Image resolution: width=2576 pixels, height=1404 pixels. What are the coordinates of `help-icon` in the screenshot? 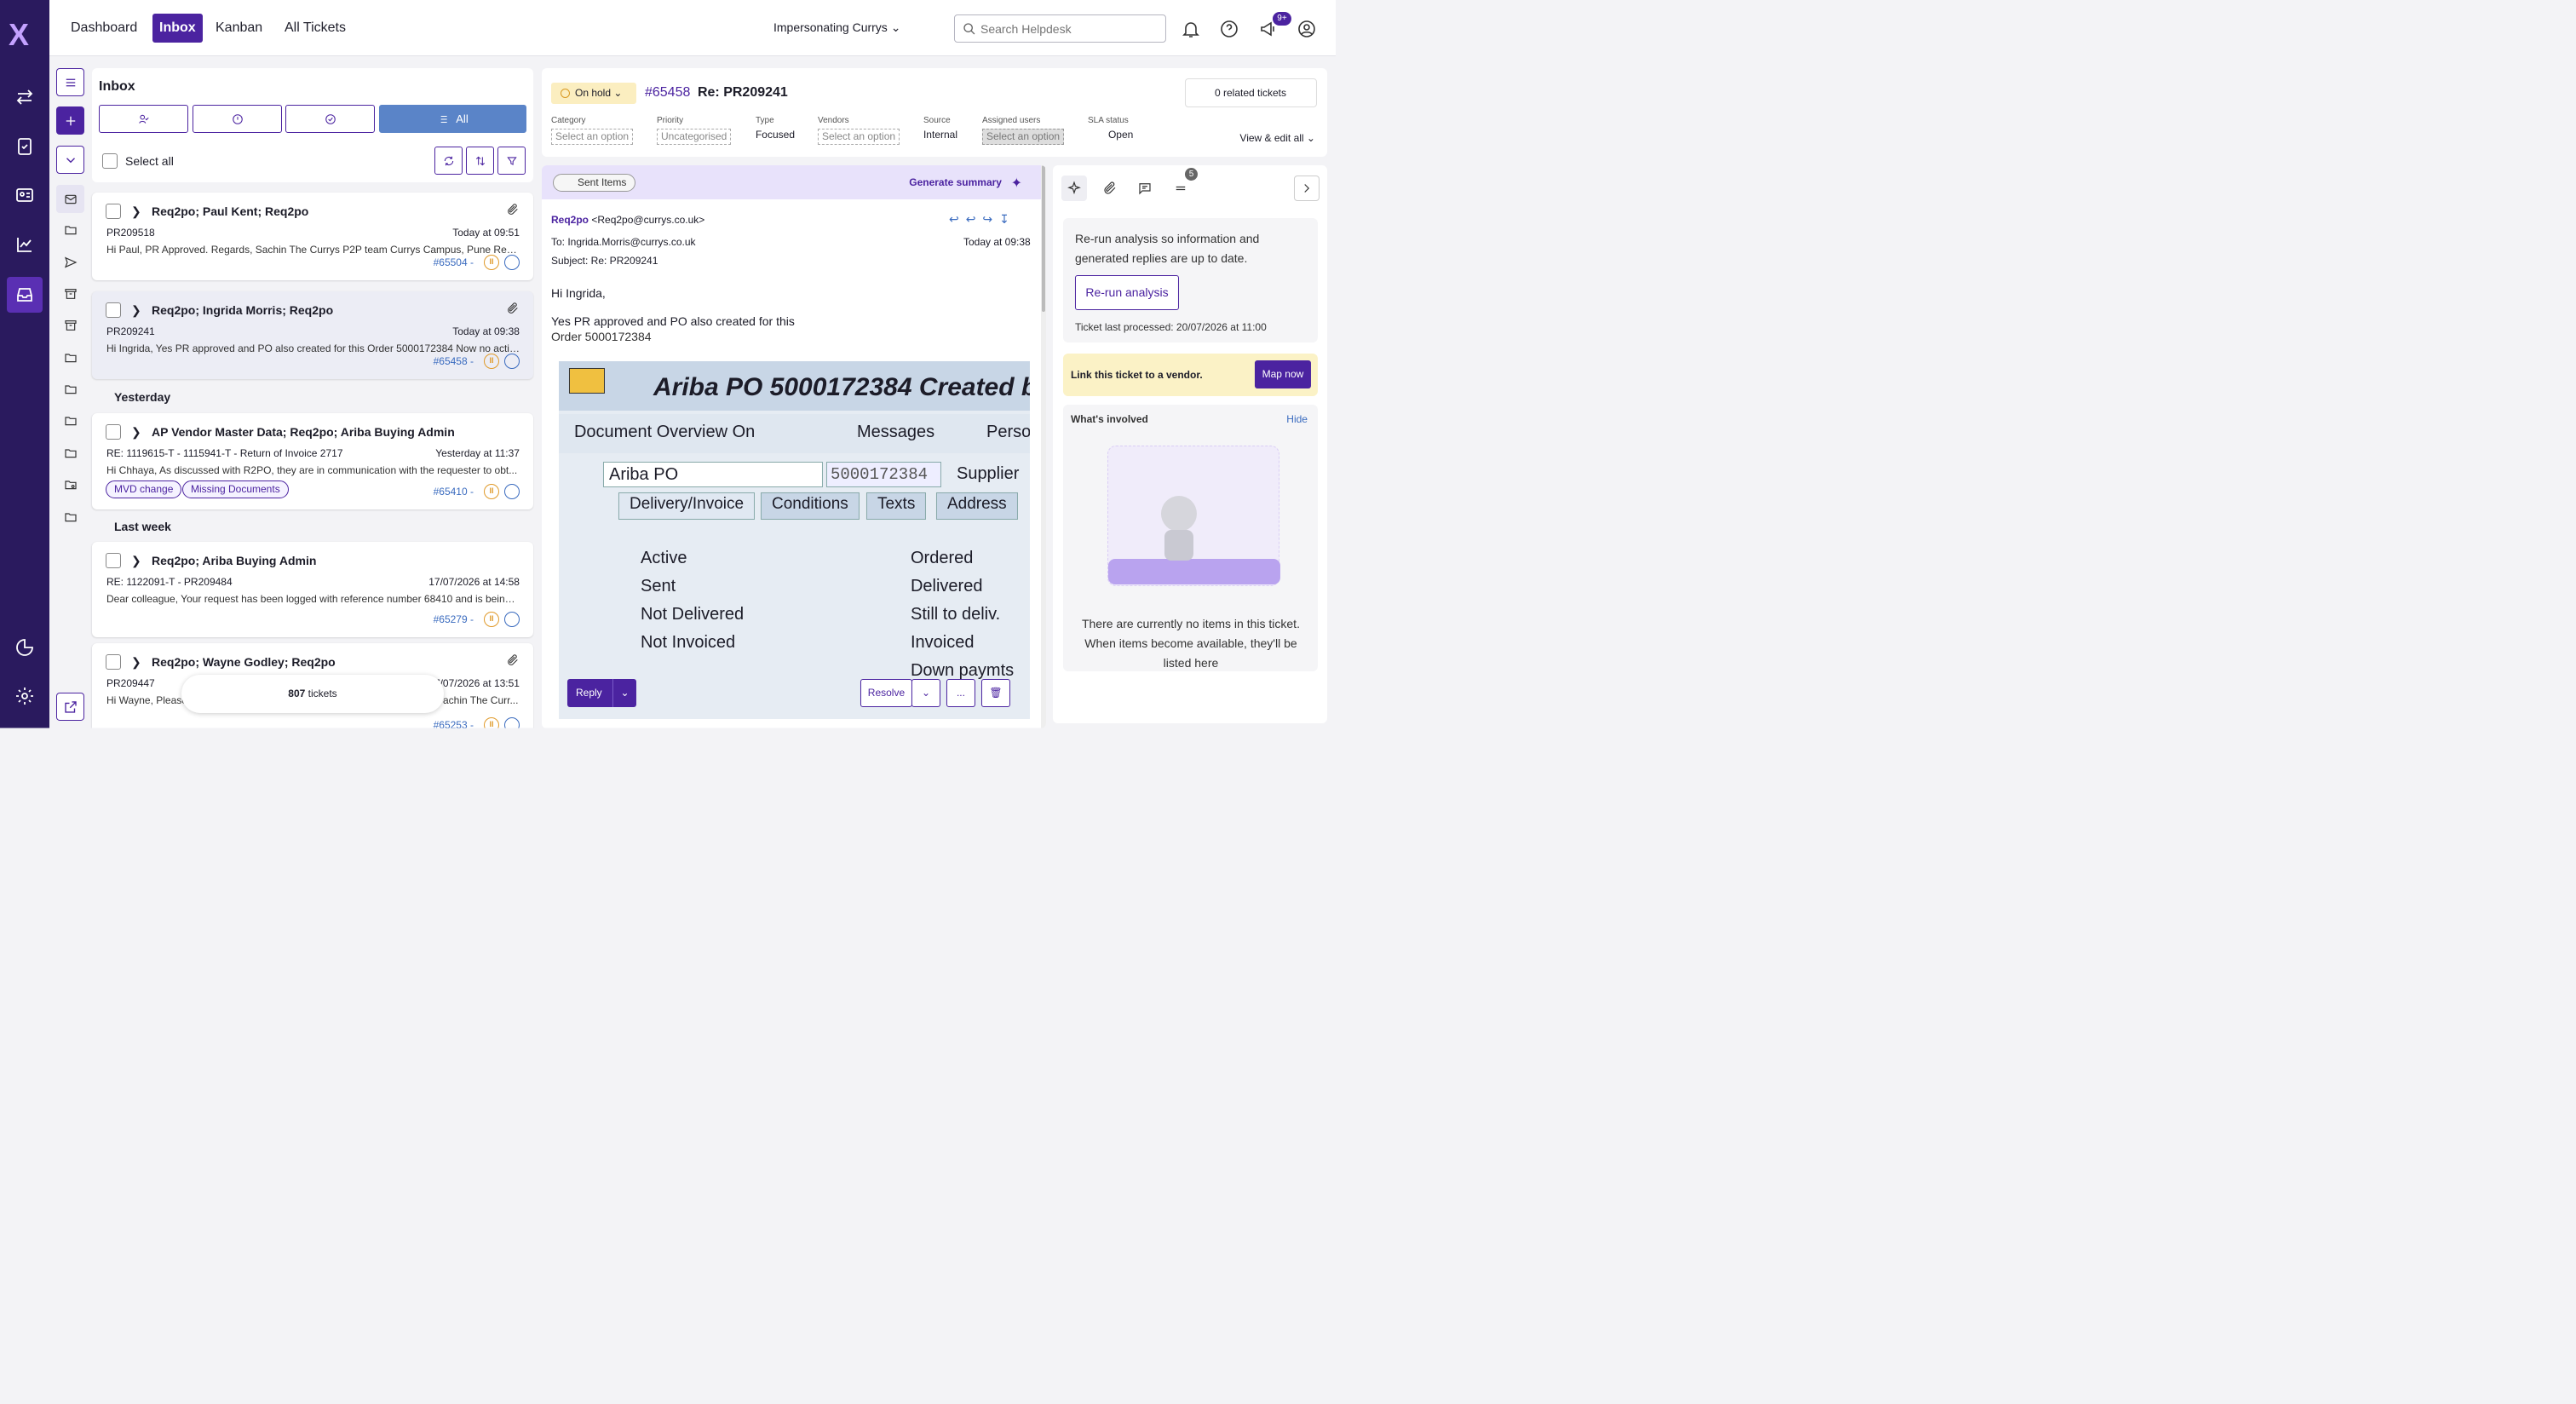 It's located at (1229, 29).